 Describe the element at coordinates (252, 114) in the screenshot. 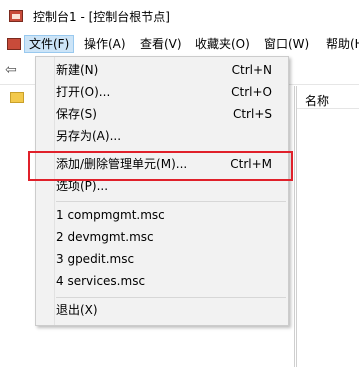

I see `shortcut-save: Ctrl+S` at that location.